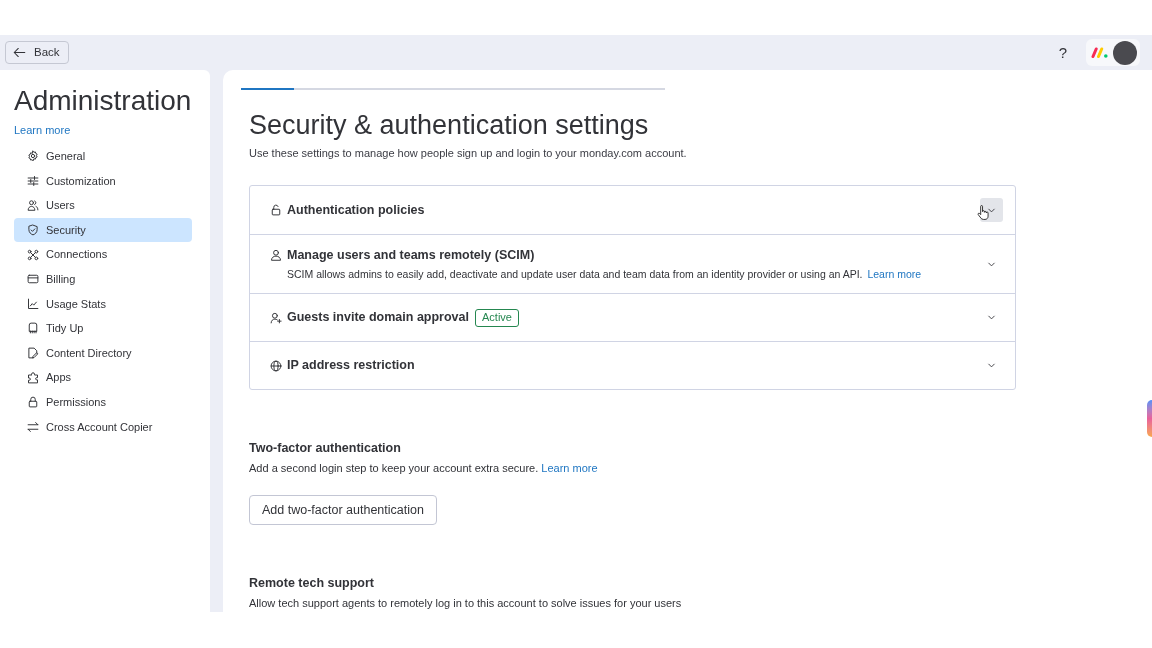 The image size is (1152, 648). I want to click on policy-description: SCIM allows admins to easily add, deactivate and update user data and team data from an identity provider or using an API. Learn more, so click(604, 274).